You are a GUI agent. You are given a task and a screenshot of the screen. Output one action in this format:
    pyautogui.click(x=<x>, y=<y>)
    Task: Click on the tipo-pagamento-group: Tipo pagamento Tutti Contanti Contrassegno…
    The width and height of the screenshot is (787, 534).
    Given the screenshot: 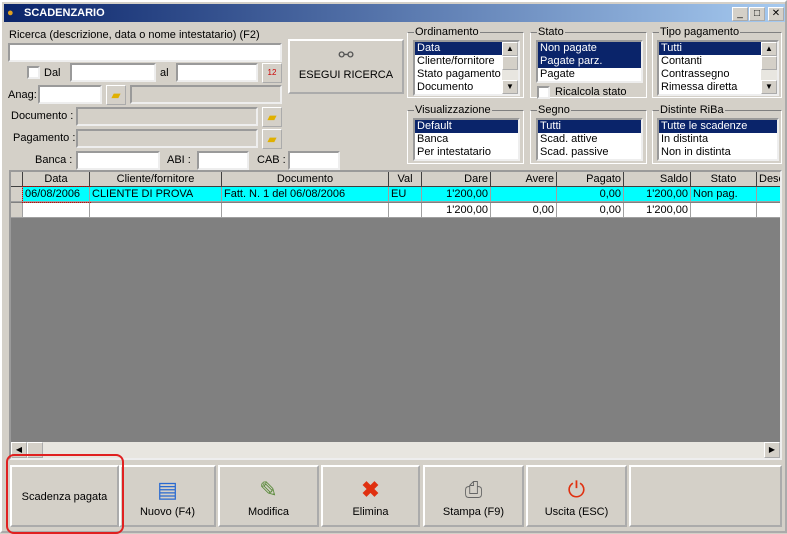 What is the action you would take?
    pyautogui.click(x=717, y=61)
    